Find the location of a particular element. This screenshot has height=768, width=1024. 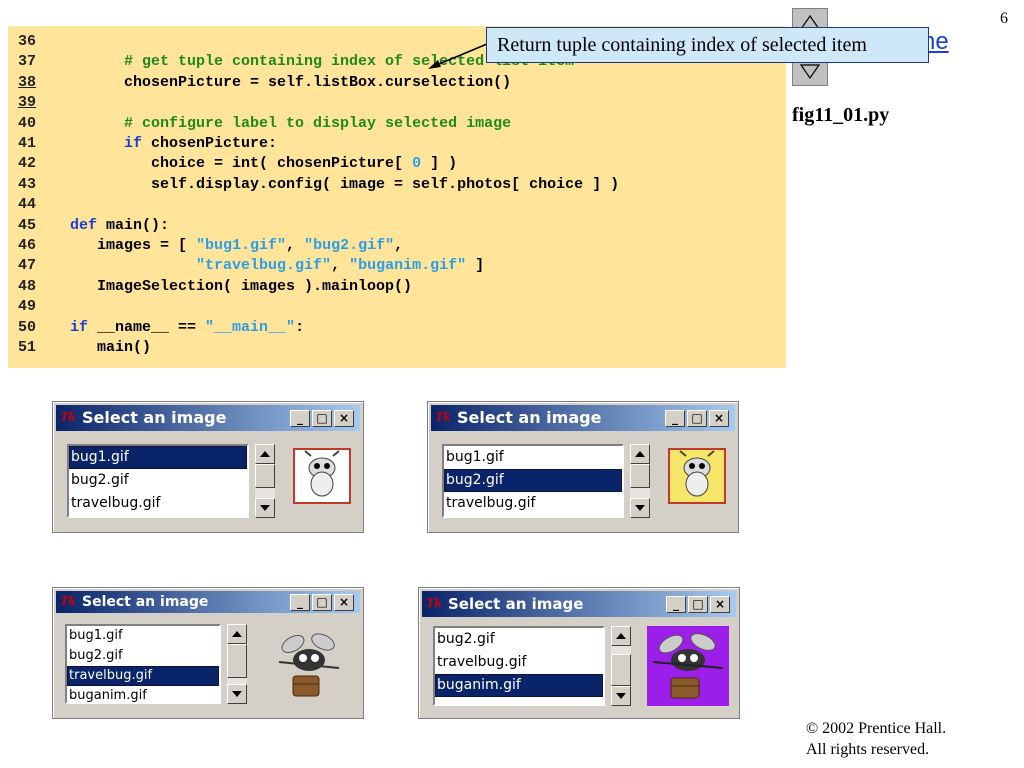

line-number: 47 is located at coordinates (27, 266).